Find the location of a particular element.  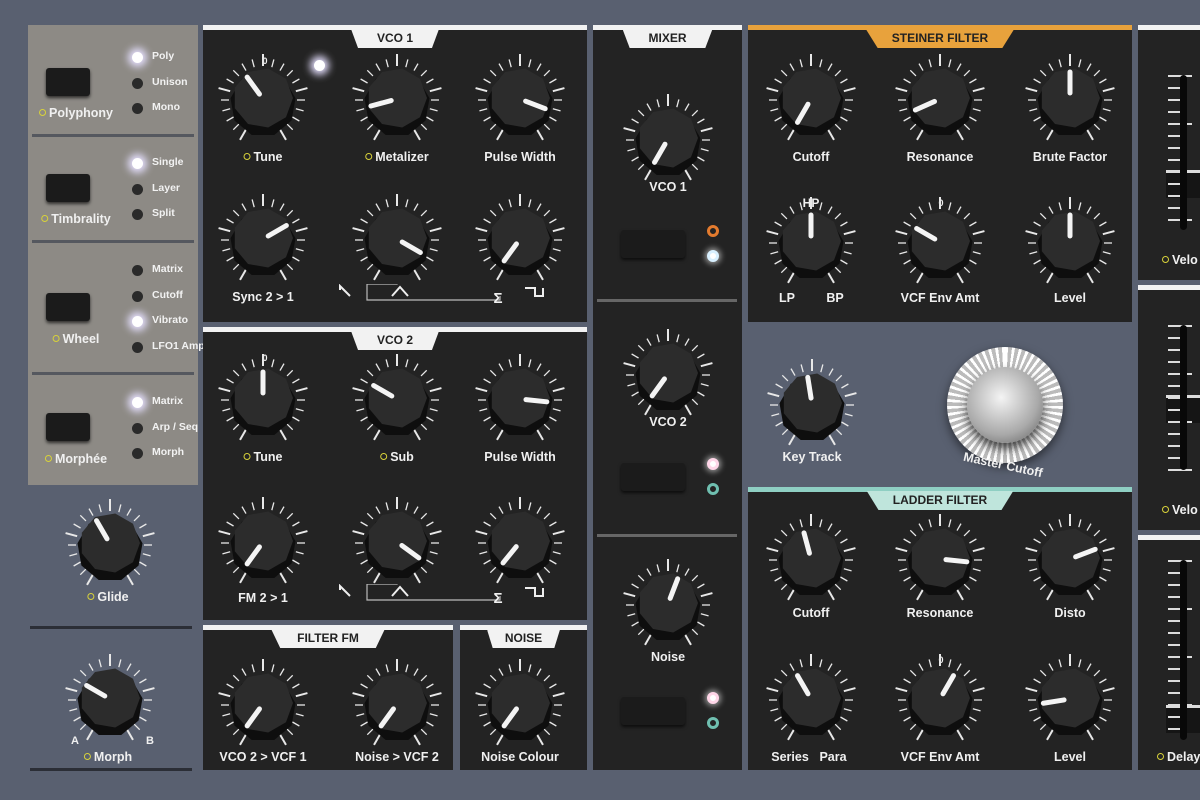

morph-knob is located at coordinates (110, 700).